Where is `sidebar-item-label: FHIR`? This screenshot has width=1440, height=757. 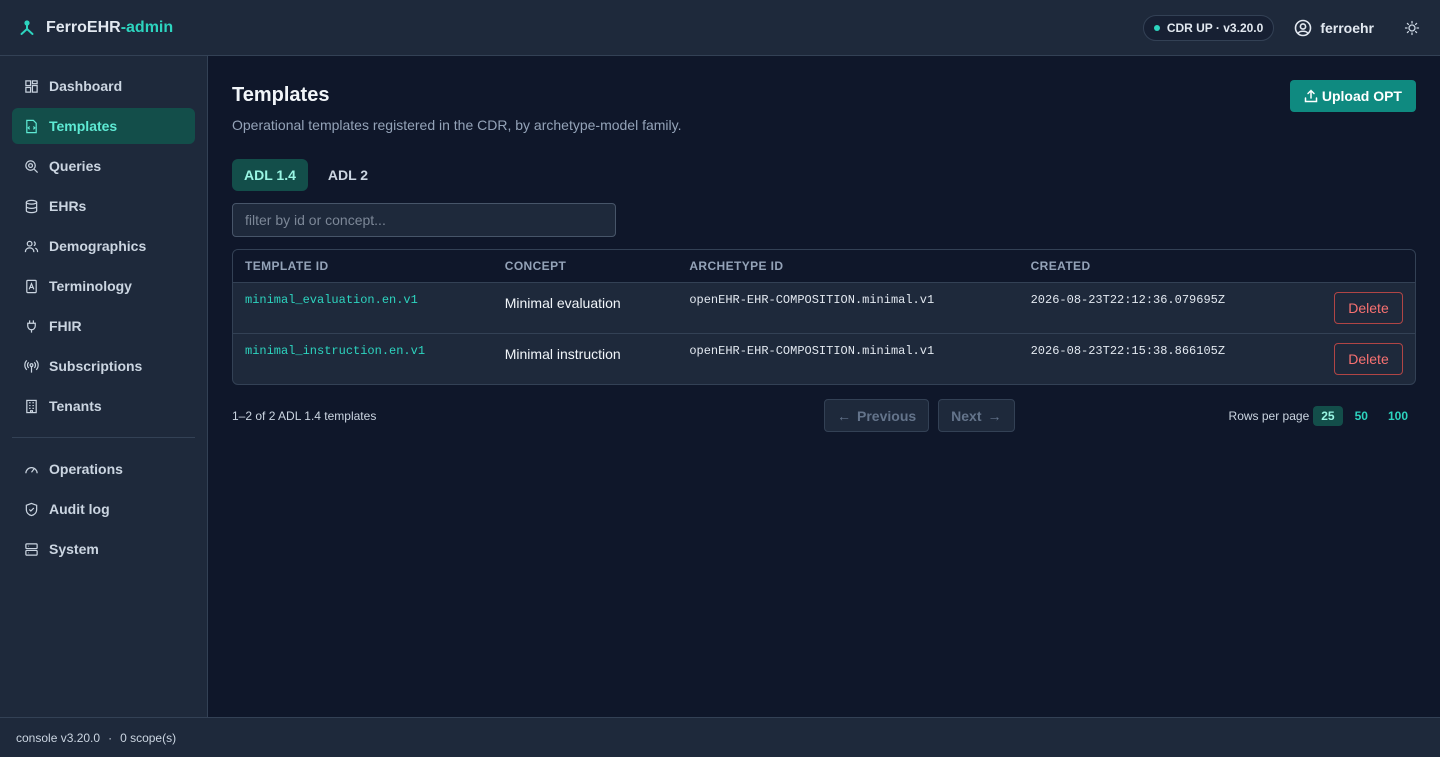 sidebar-item-label: FHIR is located at coordinates (65, 326).